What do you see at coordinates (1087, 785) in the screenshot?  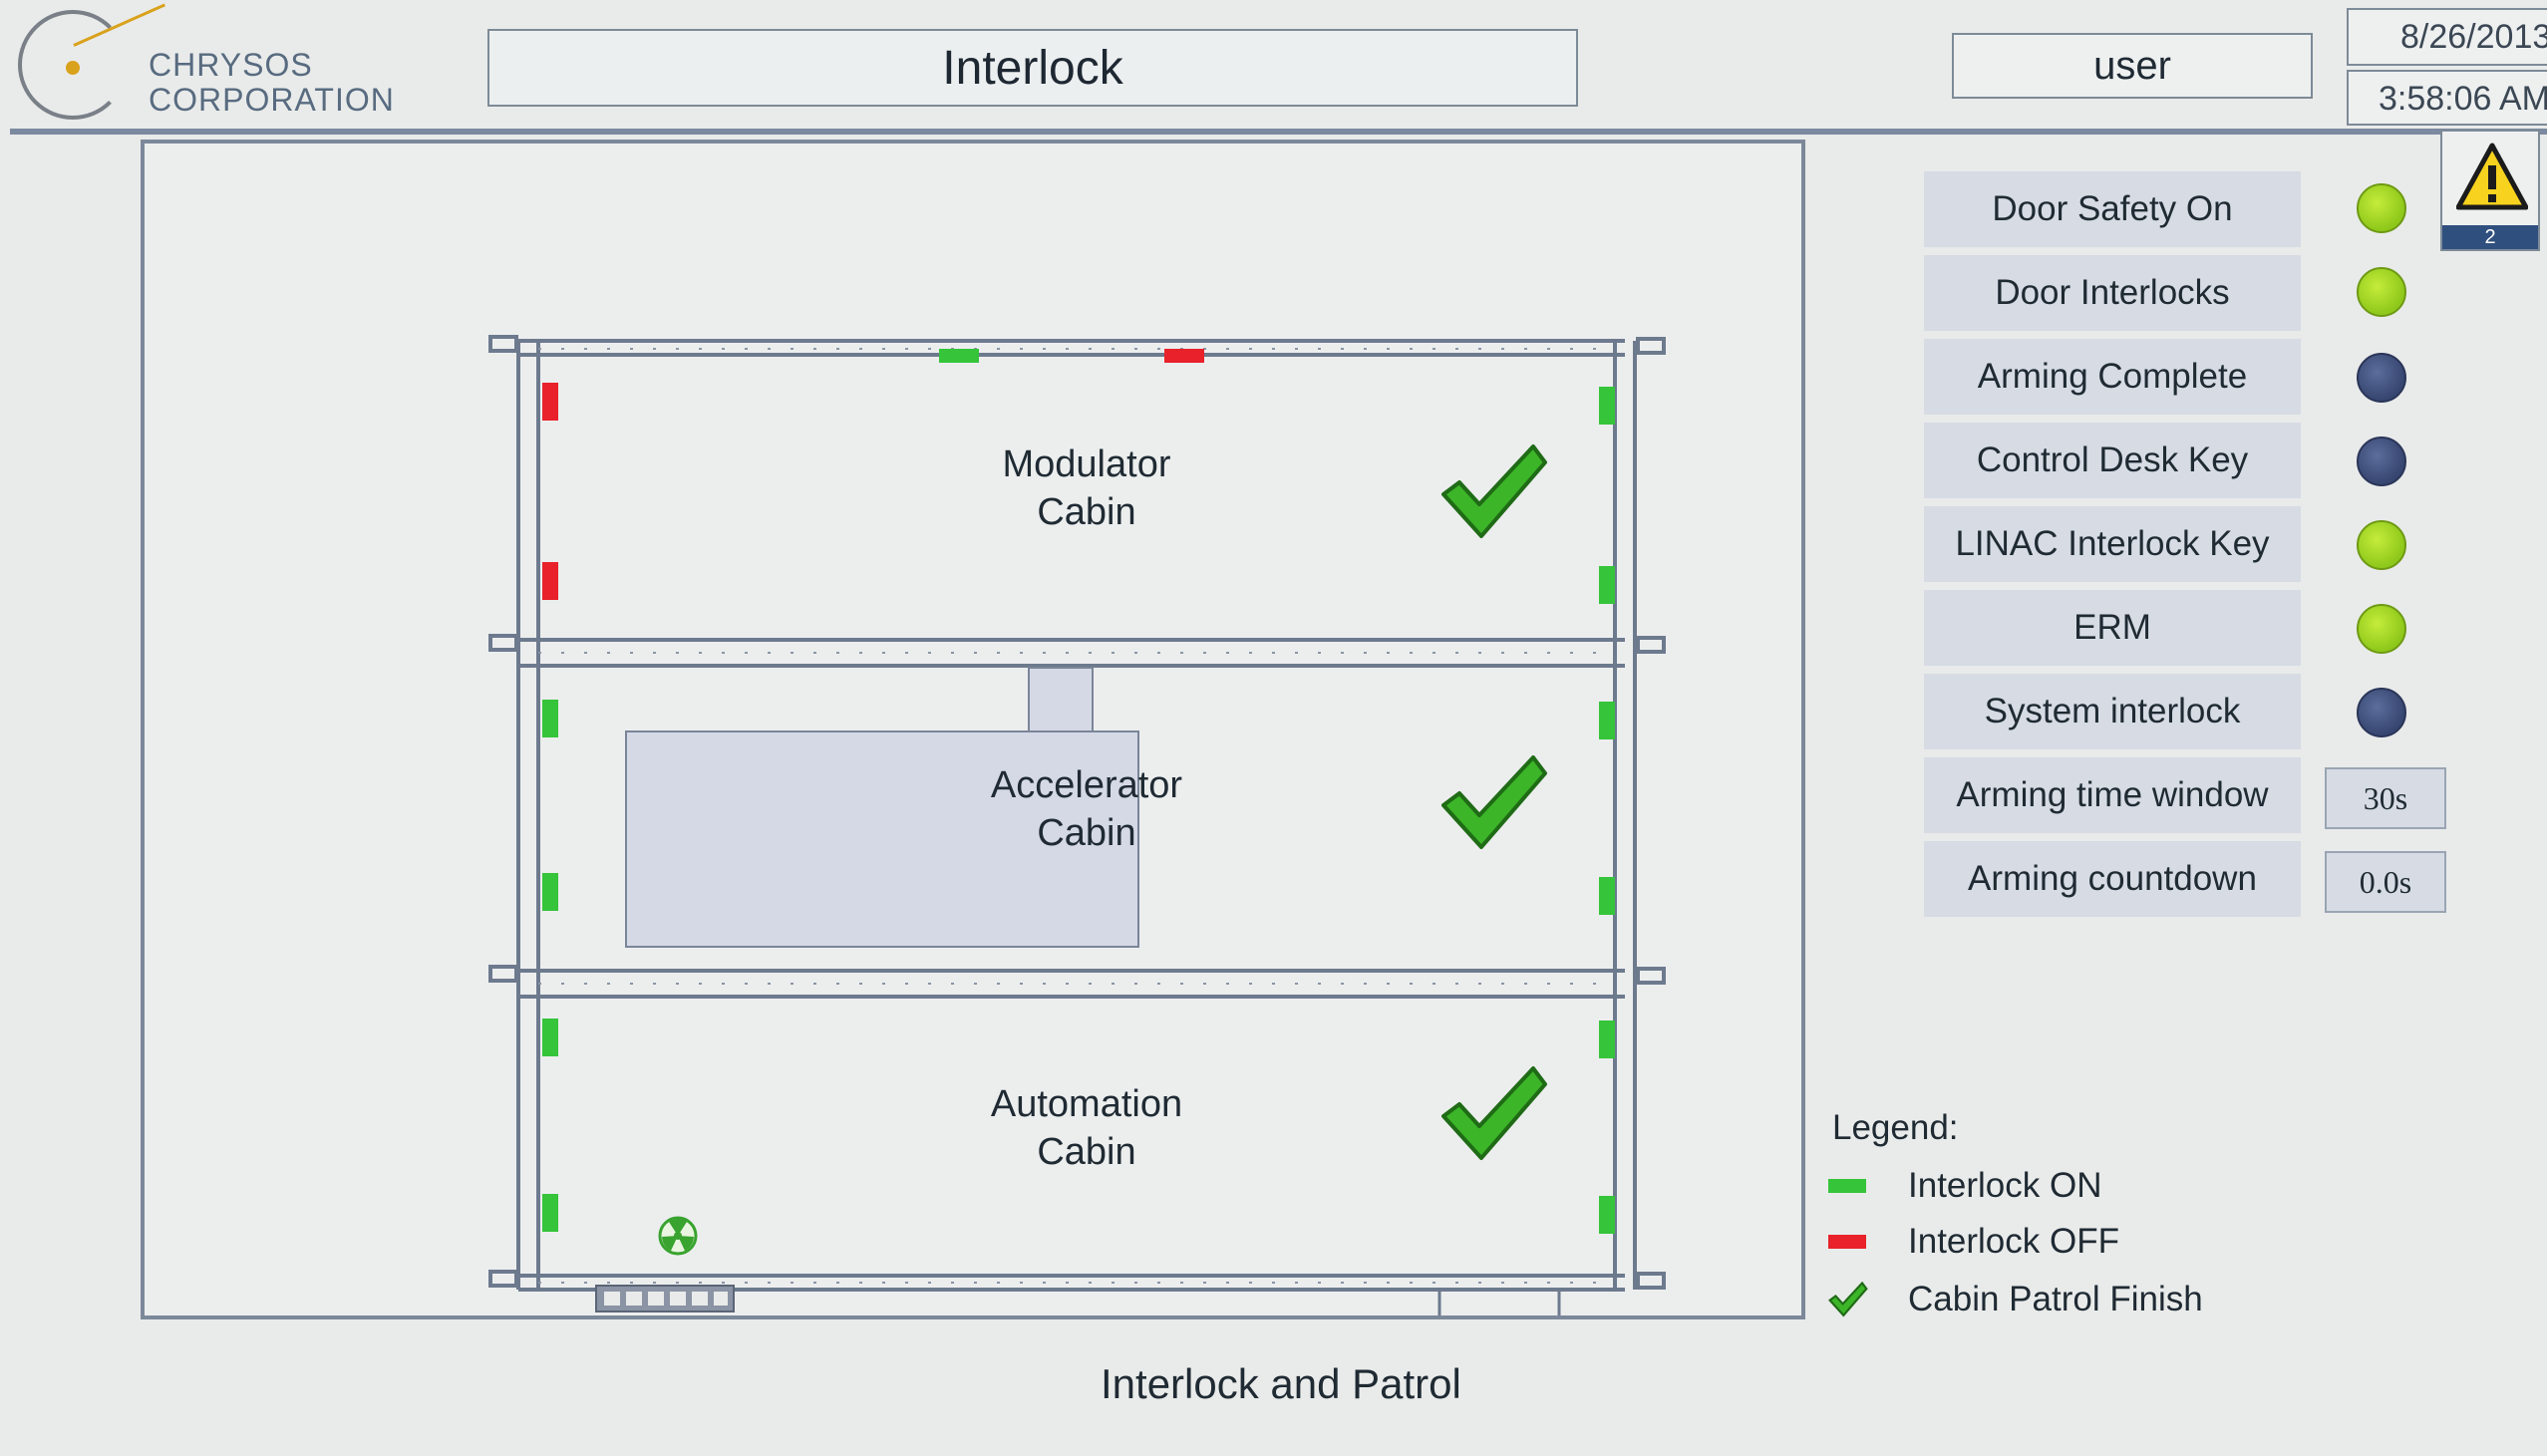 I see `cabin-label-line1: Accelerator` at bounding box center [1087, 785].